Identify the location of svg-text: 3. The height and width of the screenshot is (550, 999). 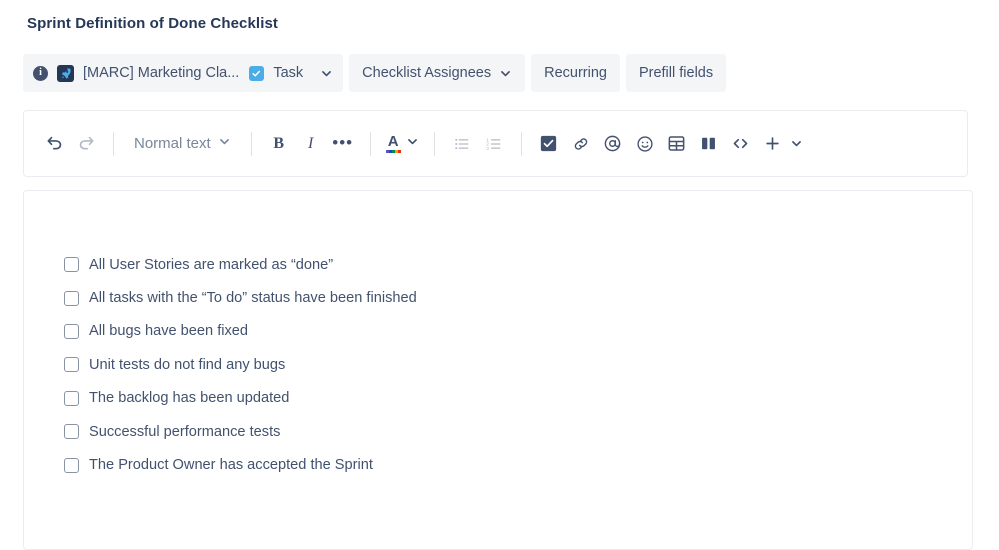
(487, 148).